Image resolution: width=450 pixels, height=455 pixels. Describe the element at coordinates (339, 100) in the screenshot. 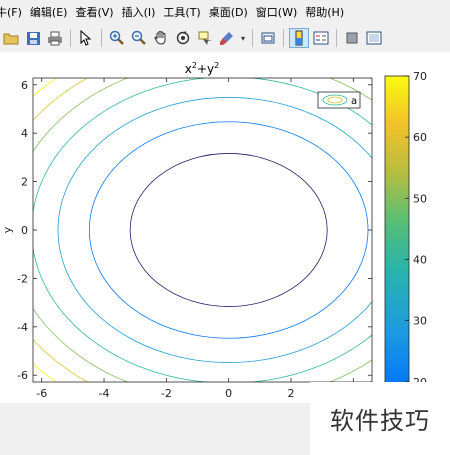

I see `legend: a` at that location.